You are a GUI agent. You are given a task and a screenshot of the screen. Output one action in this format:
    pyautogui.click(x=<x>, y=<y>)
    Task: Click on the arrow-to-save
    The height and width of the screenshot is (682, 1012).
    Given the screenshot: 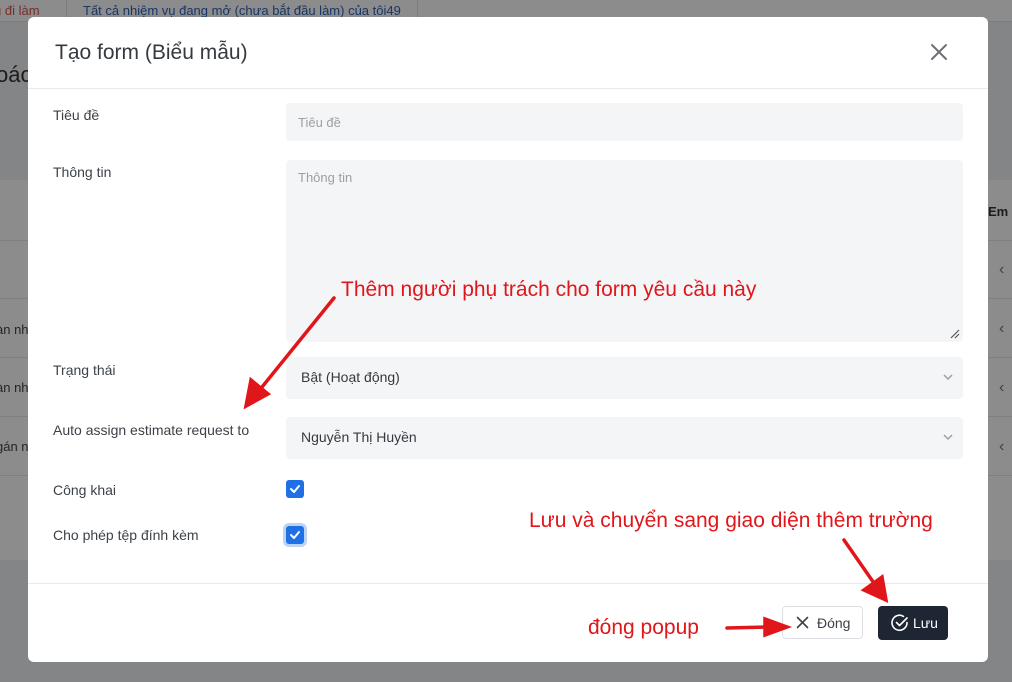 What is the action you would take?
    pyautogui.click(x=860, y=563)
    